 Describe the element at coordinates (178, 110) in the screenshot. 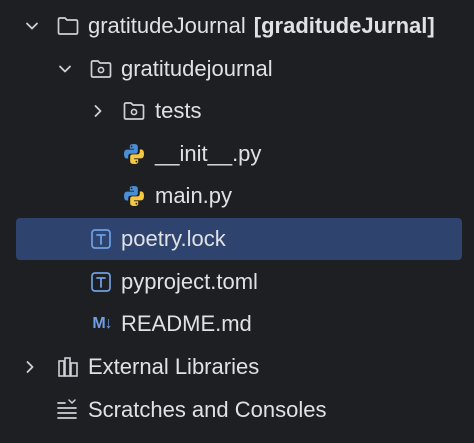

I see `tree-item-label: tests` at that location.